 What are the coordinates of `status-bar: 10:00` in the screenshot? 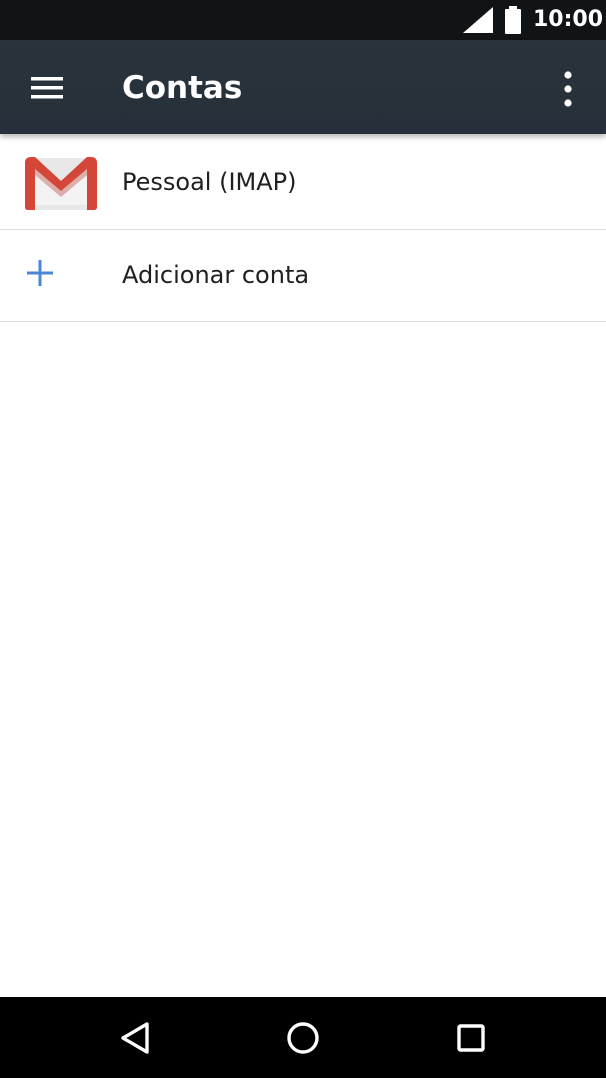 It's located at (303, 20).